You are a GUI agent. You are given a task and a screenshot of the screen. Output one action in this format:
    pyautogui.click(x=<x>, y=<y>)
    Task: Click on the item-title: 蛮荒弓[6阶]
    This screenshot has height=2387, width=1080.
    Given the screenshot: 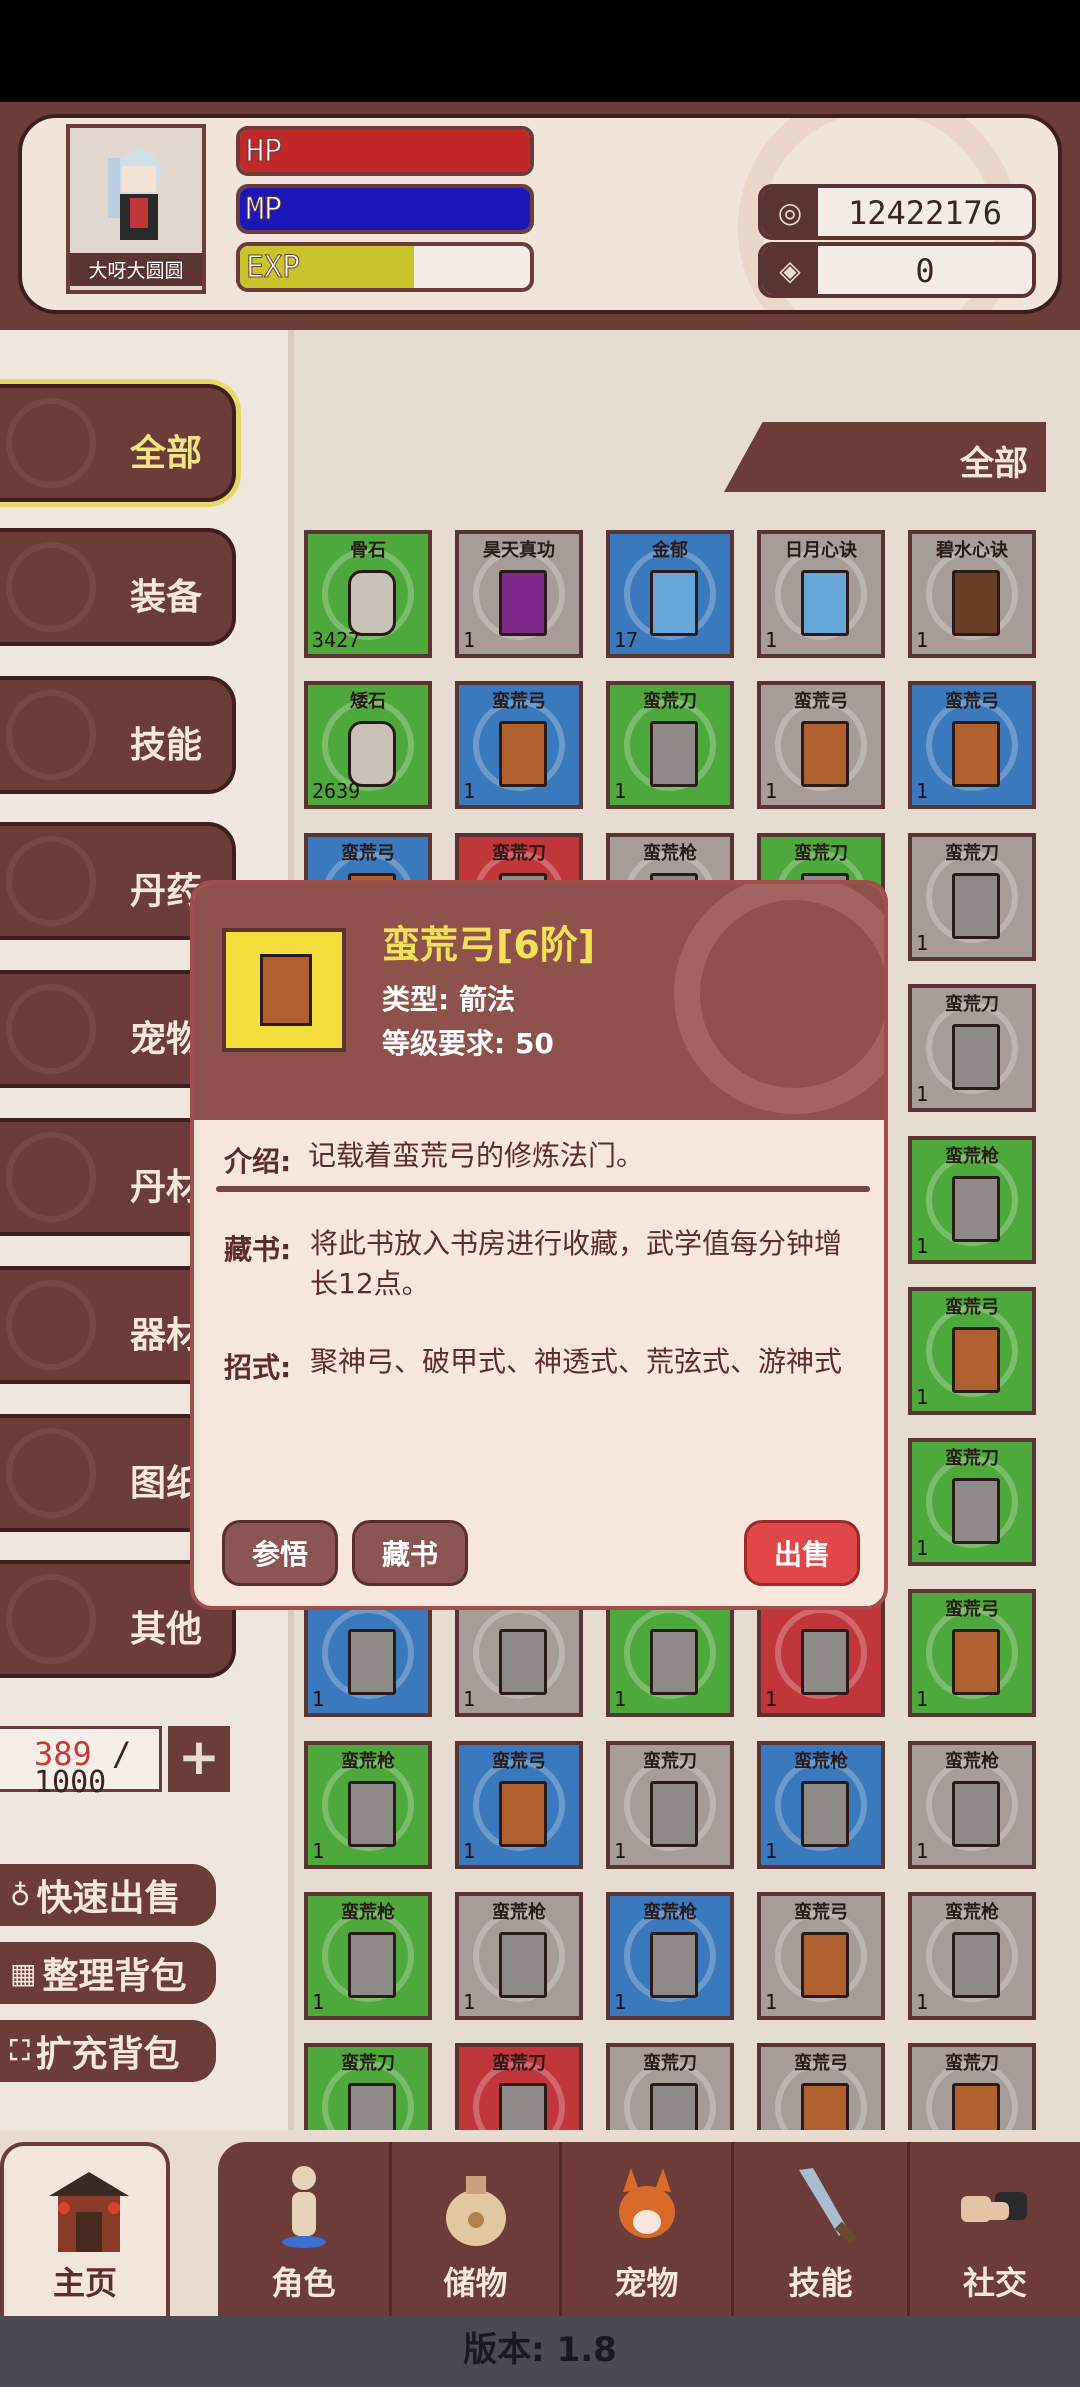 What is the action you would take?
    pyautogui.click(x=489, y=945)
    